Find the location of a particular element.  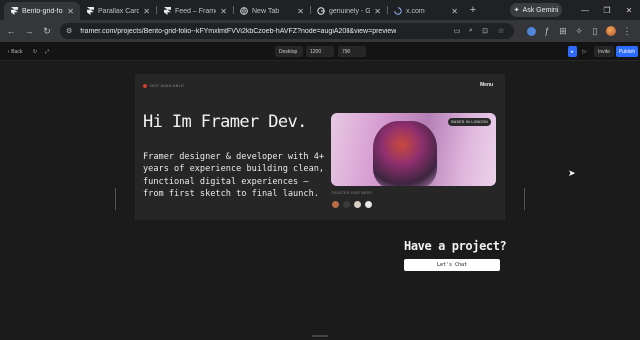

publish-button: Publish is located at coordinates (627, 51).